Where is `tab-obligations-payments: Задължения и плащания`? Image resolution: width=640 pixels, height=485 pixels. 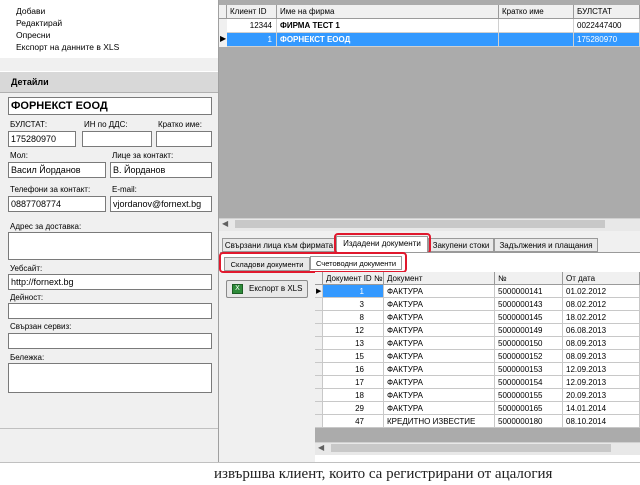 tab-obligations-payments: Задължения и плащания is located at coordinates (546, 245).